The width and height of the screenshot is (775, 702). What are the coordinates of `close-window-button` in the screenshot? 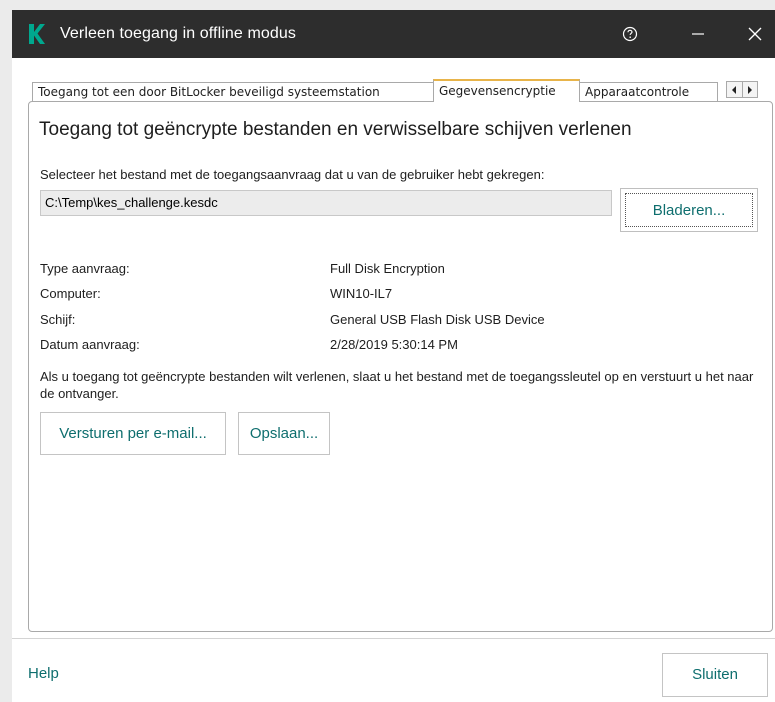 It's located at (755, 34).